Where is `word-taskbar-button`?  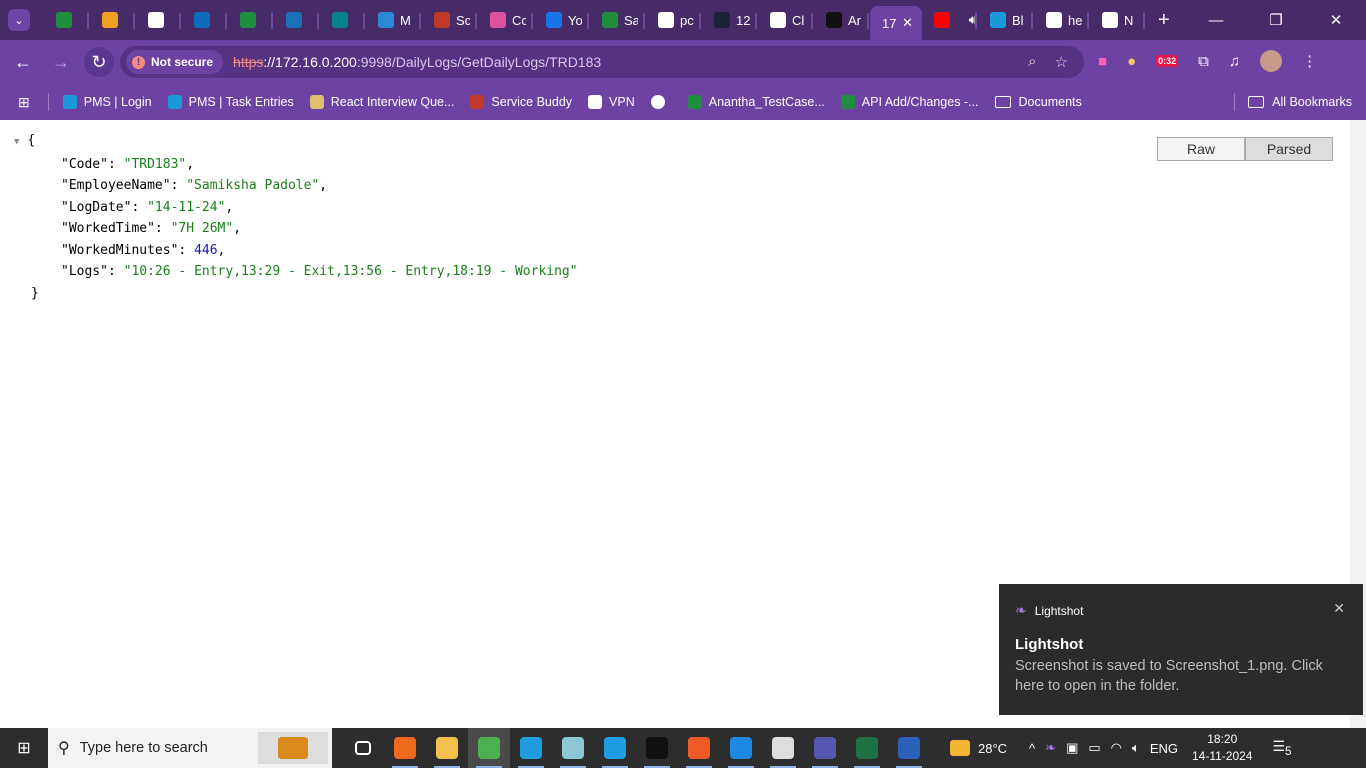 word-taskbar-button is located at coordinates (909, 748).